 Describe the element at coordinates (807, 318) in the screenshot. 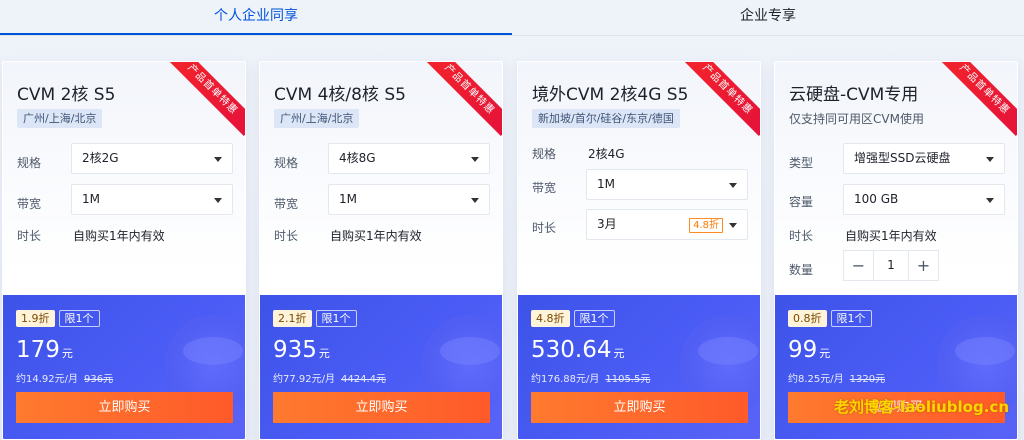

I see `discount-badge: 0.8折` at that location.